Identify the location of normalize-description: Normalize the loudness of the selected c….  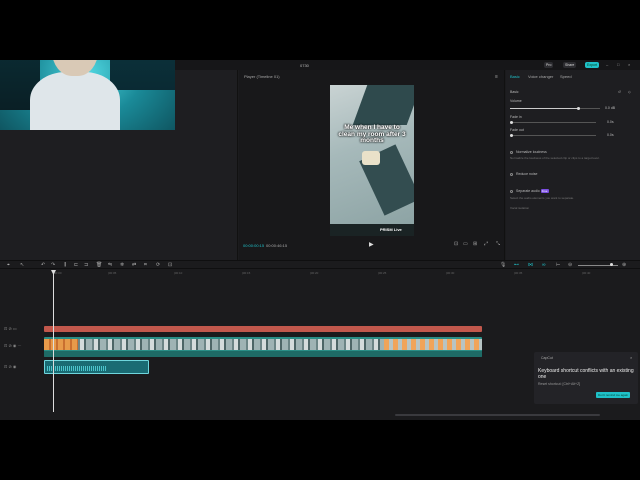
(555, 158).